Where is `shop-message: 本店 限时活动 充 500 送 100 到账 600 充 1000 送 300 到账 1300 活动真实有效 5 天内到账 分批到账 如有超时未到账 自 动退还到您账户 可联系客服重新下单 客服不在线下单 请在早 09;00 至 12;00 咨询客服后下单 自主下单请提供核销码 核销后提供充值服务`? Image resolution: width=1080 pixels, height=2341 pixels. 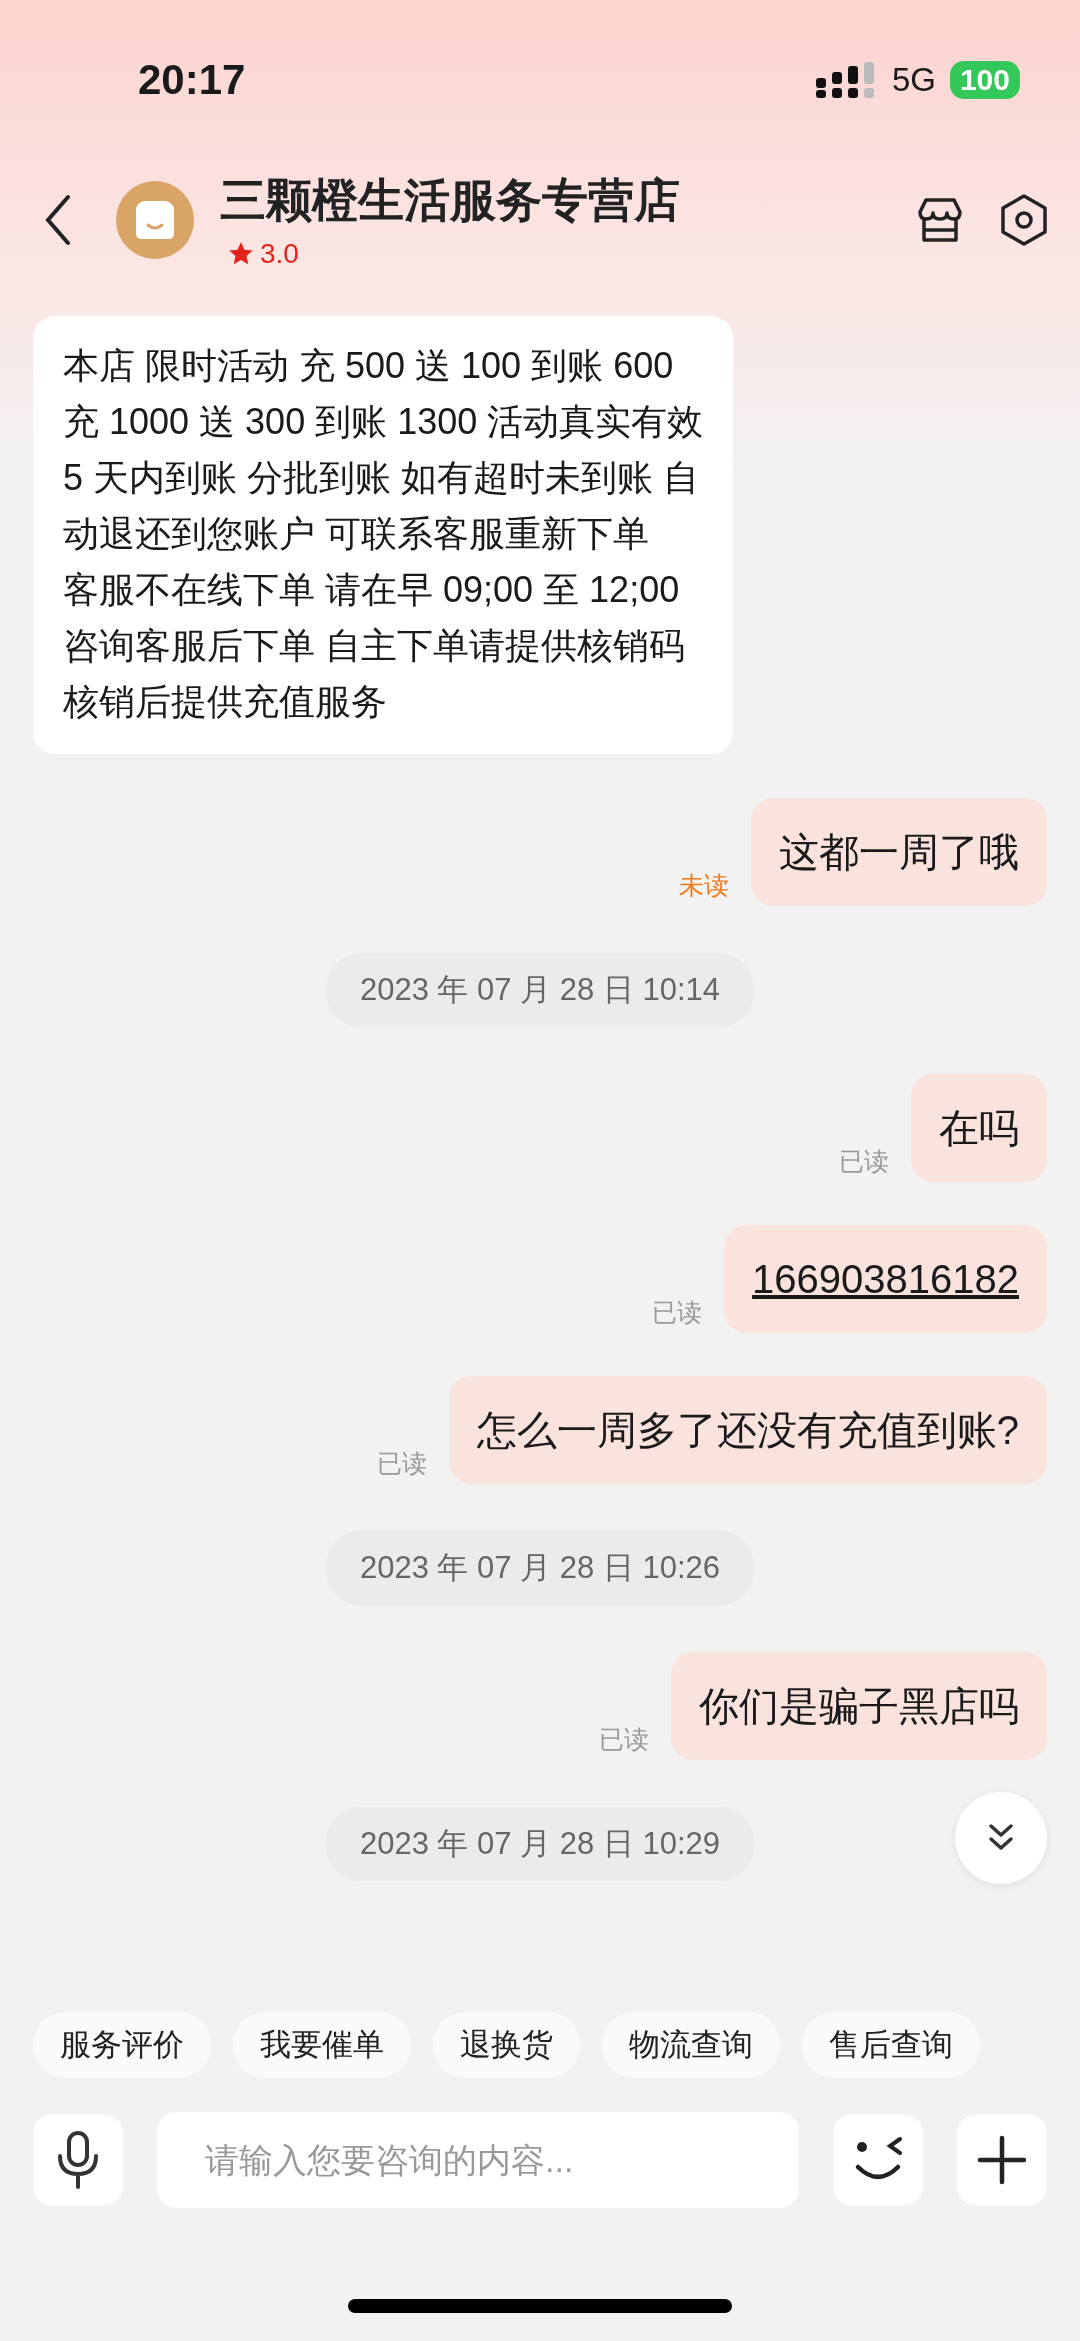 shop-message: 本店 限时活动 充 500 送 100 到账 600 充 1000 送 300 到账 1300 活动真实有效 5 天内到账 分批到账 如有超时未到账 自 动退还到您账户 可联系客服重新下单 客服不在线下单 请在早 09;00 至 12;00 咨询客服后下单 自主下单请提供核销码 核销后提供充值服务 is located at coordinates (383, 535).